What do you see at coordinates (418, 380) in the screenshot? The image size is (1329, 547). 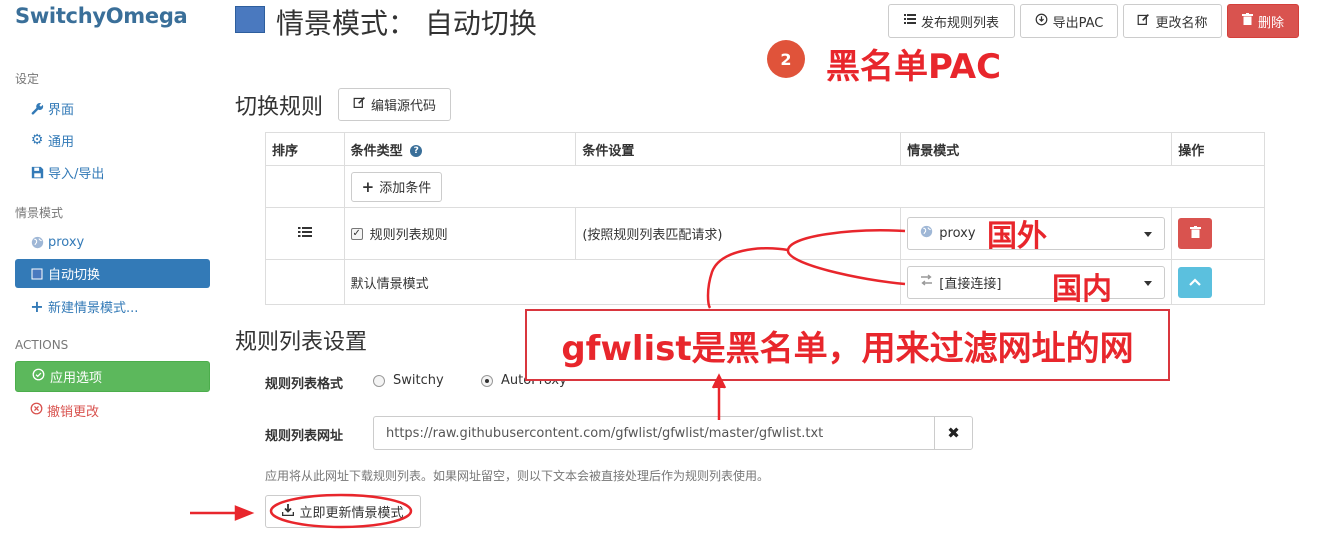 I see `format-option-label: Switchy` at bounding box center [418, 380].